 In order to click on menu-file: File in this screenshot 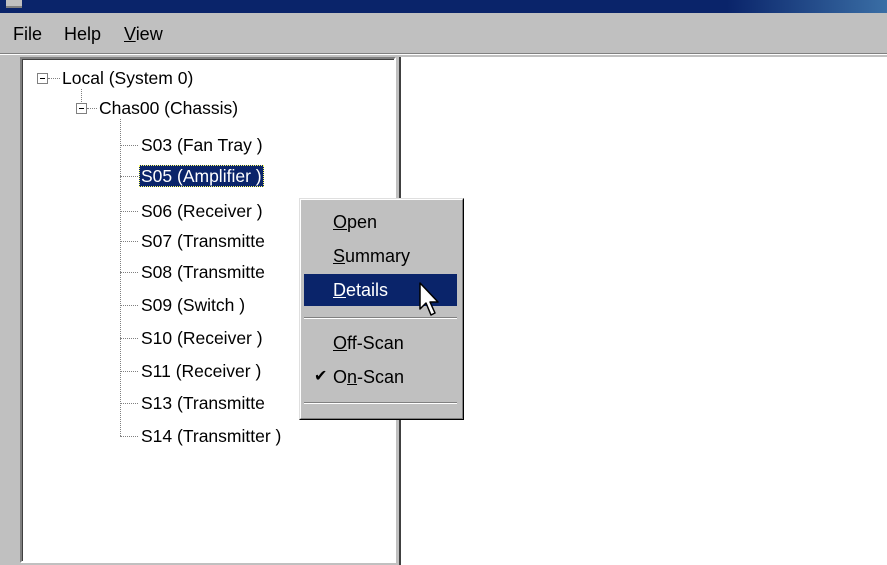, I will do `click(27, 34)`.